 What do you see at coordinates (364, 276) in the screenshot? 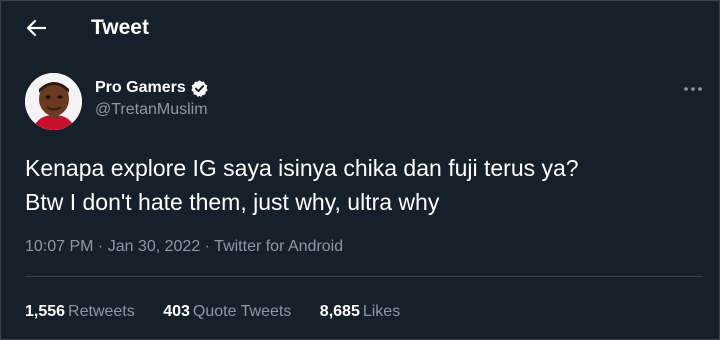
I see `divider` at bounding box center [364, 276].